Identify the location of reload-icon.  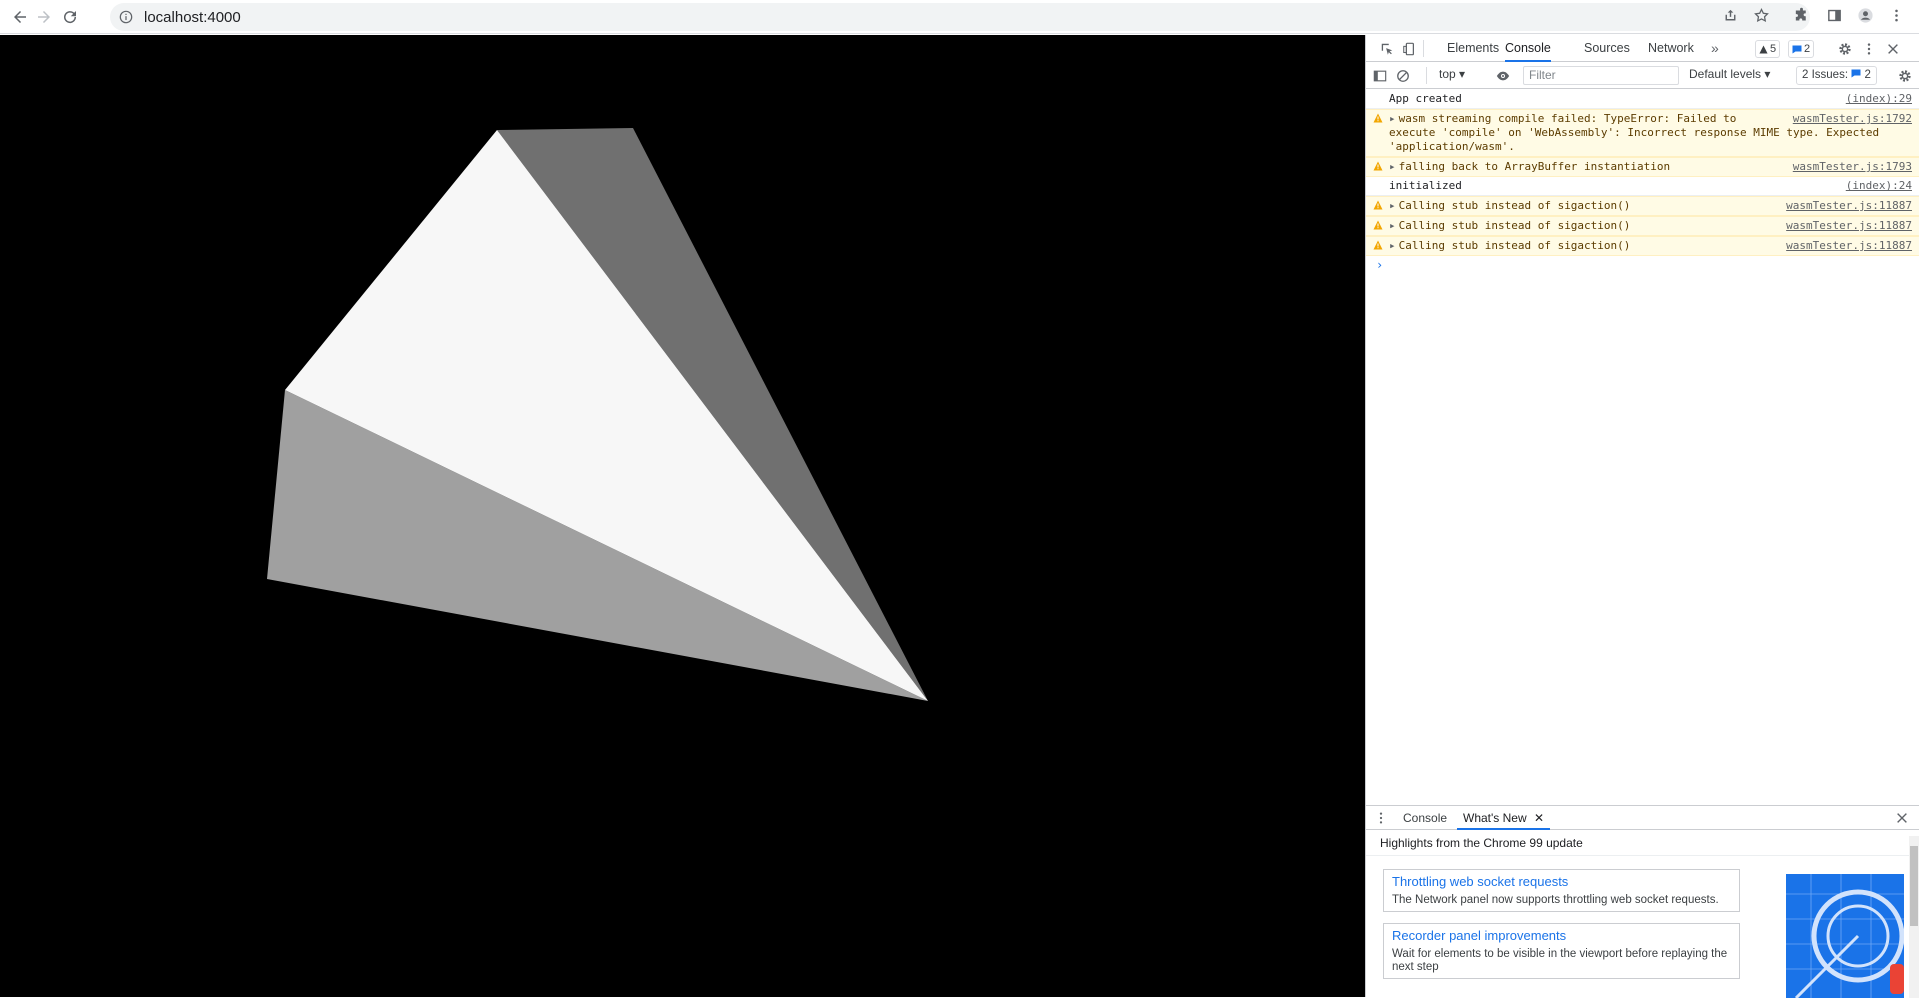
(70, 17).